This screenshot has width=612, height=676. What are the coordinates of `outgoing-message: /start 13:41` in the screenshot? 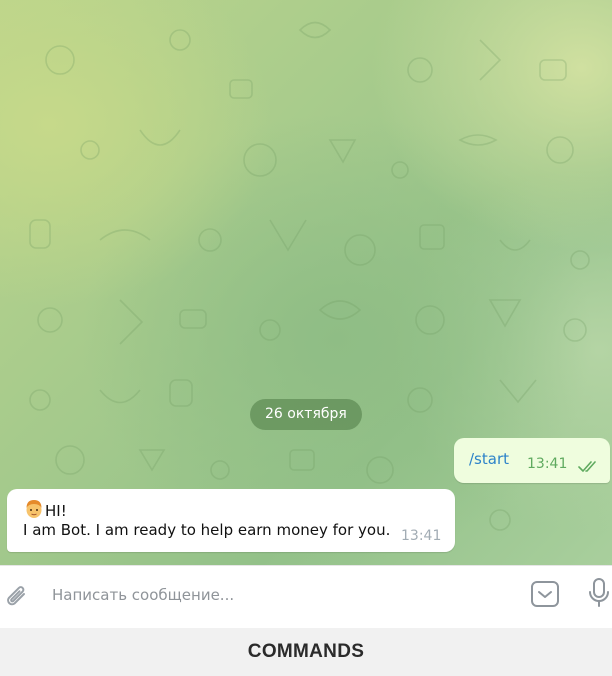 It's located at (532, 460).